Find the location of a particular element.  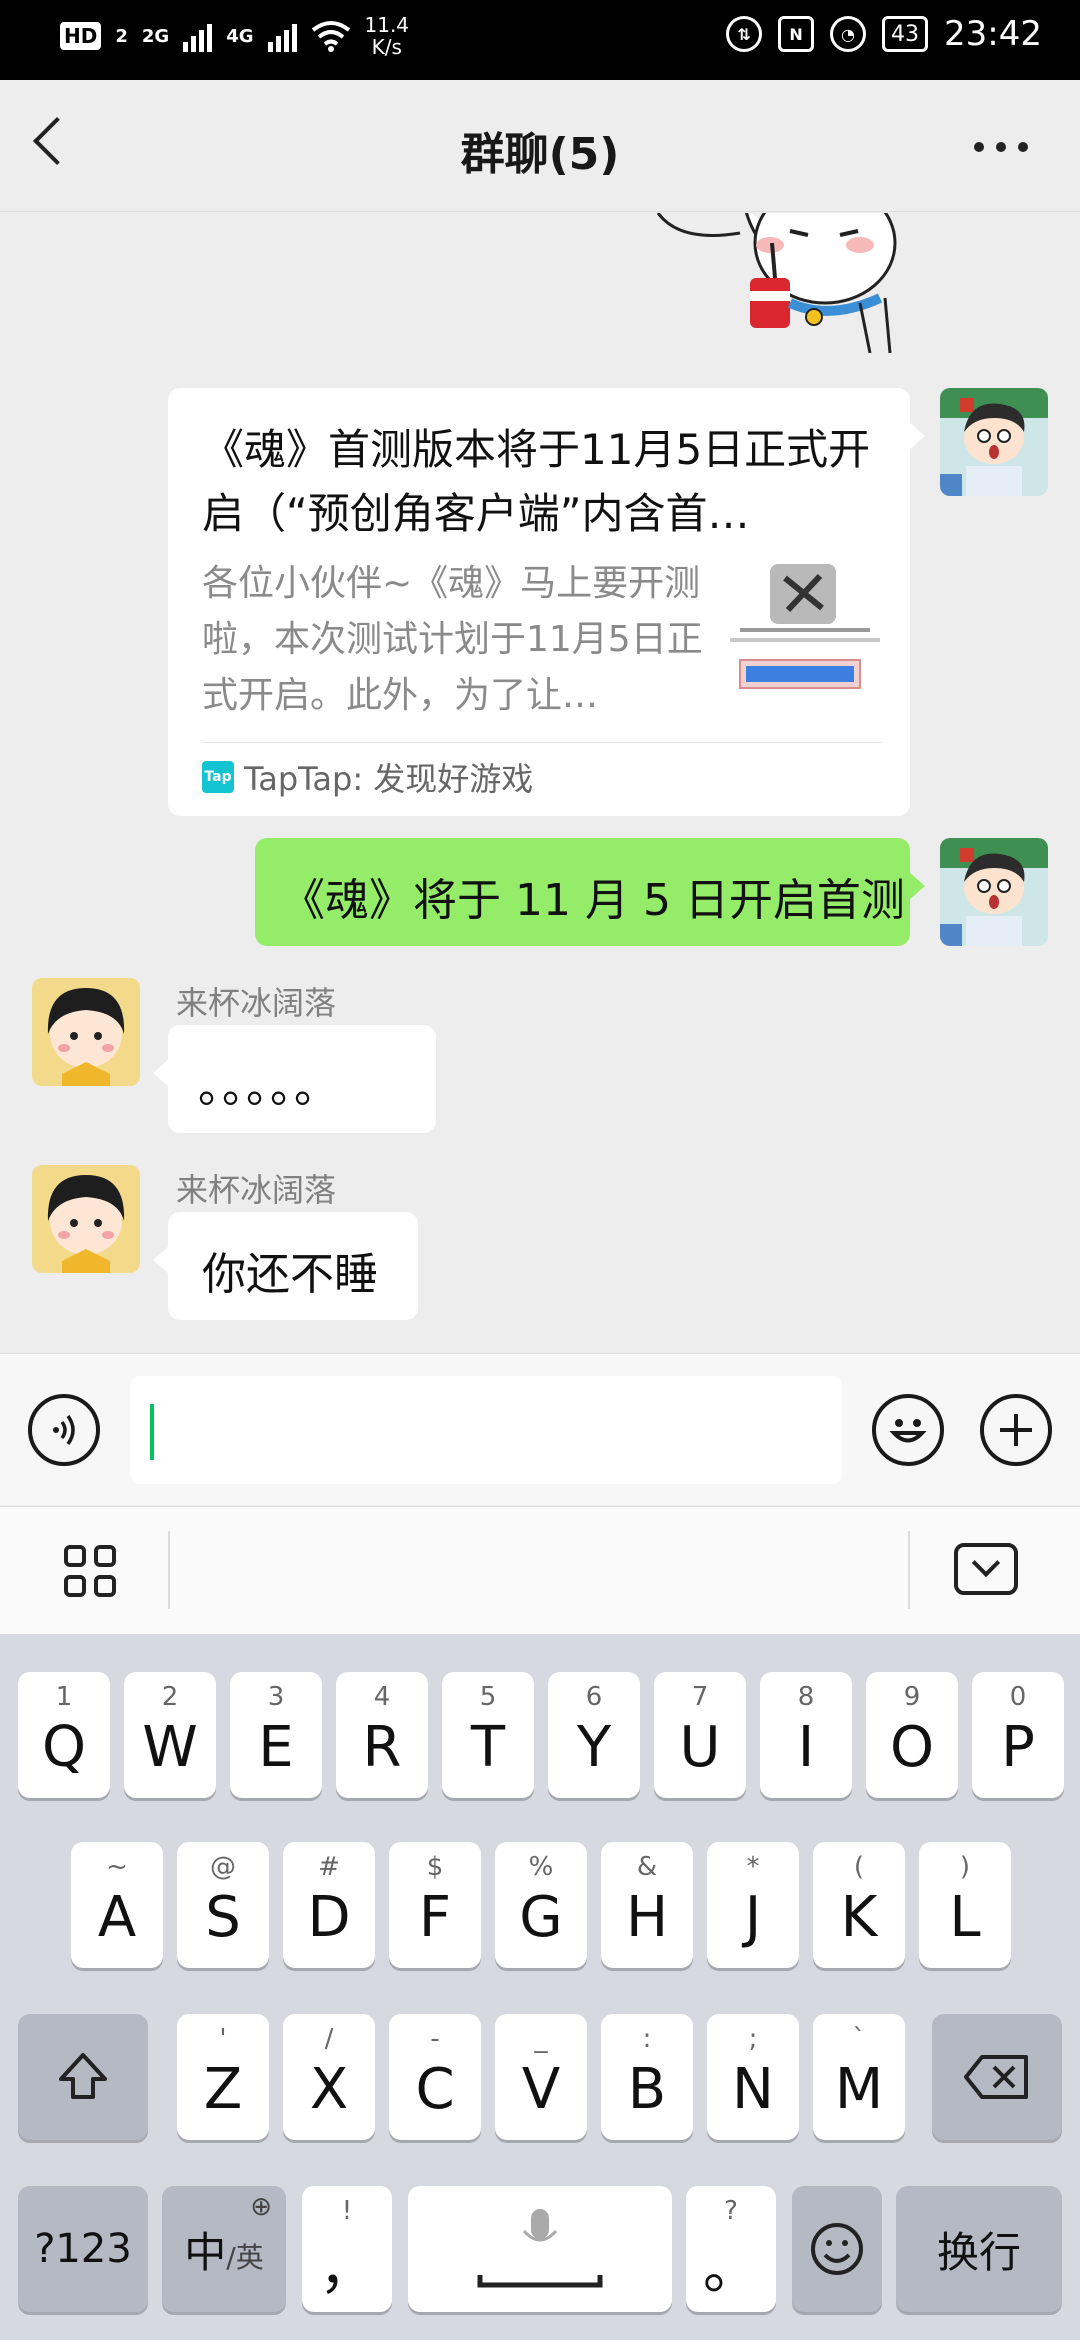

key-n: ; N is located at coordinates (753, 2077).